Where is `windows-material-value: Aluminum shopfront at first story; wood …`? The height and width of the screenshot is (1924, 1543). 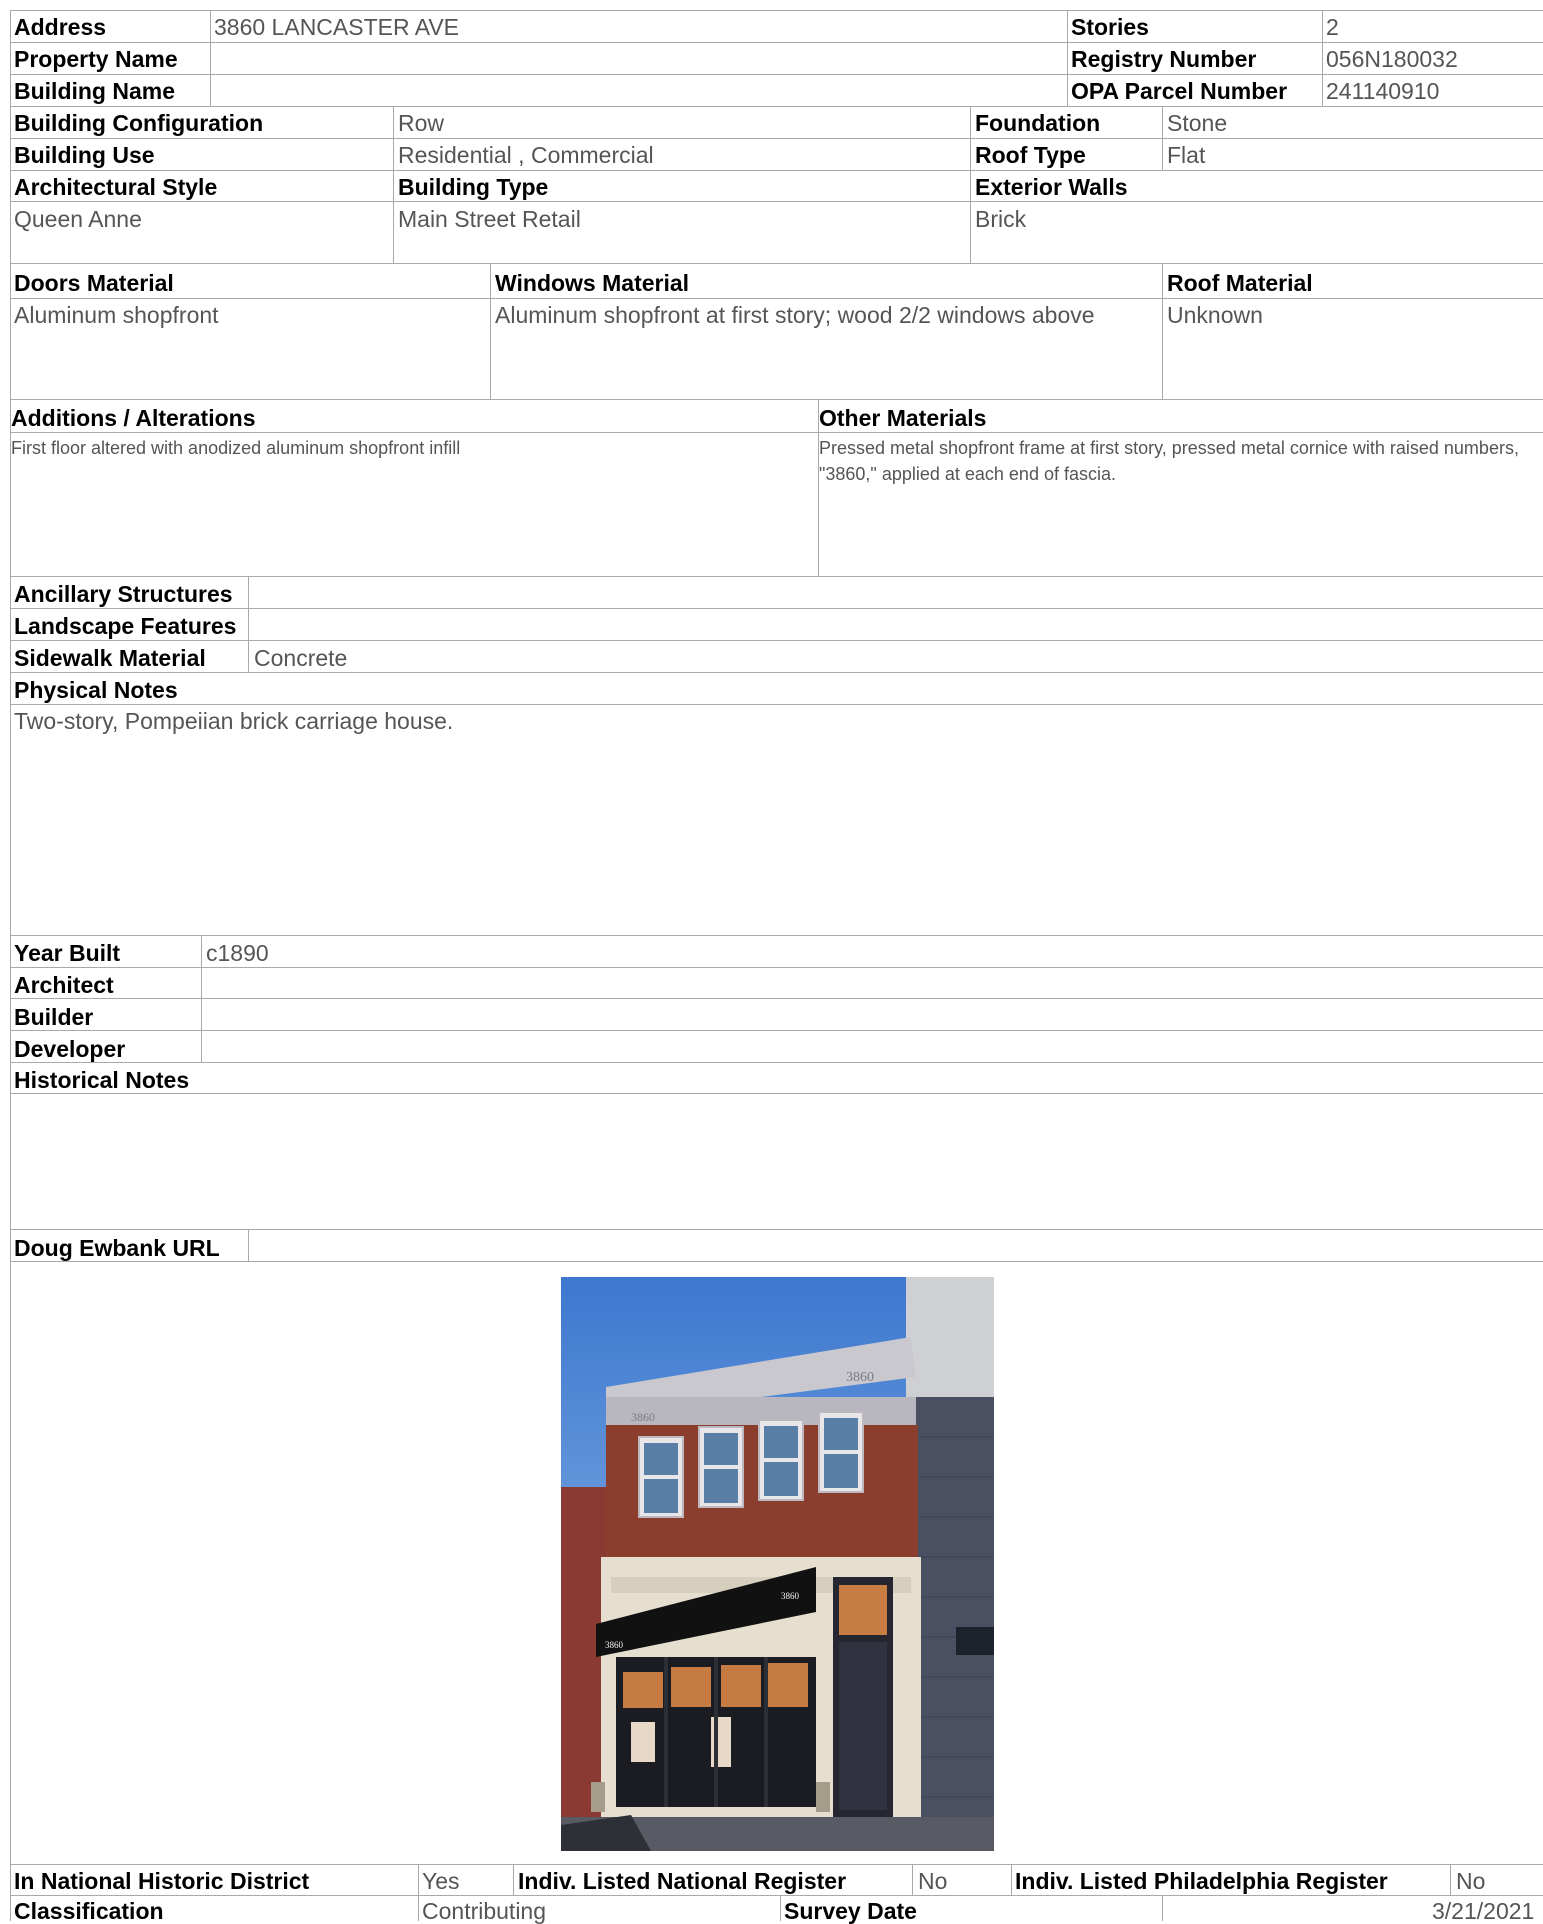 windows-material-value: Aluminum shopfront at first story; wood … is located at coordinates (795, 315).